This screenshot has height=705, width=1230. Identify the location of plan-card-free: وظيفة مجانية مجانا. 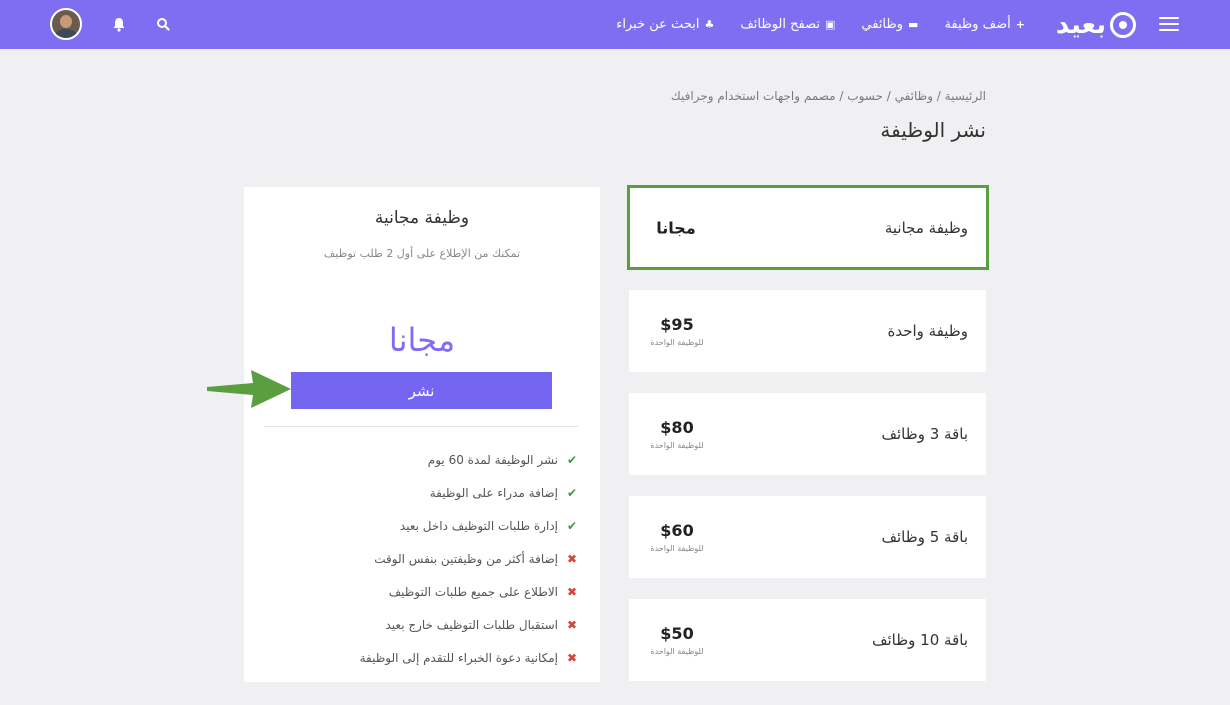
(808, 227).